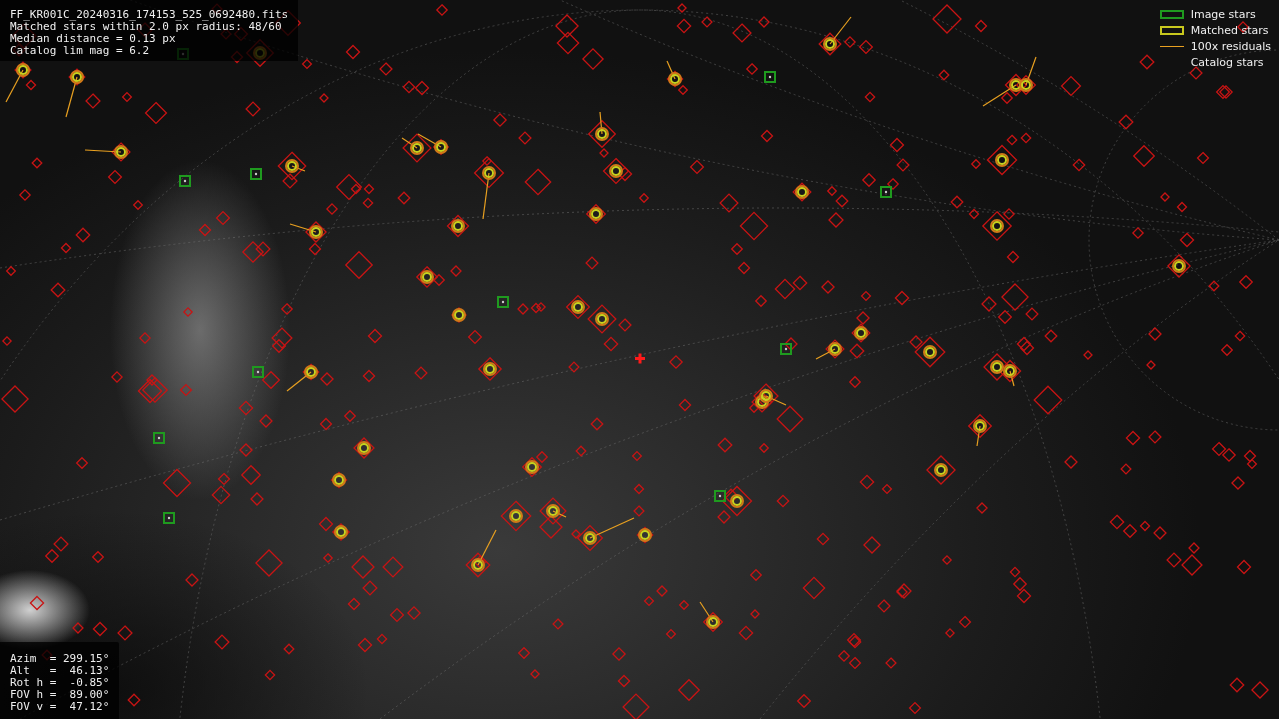 Image resolution: width=1279 pixels, height=719 pixels. Describe the element at coordinates (146, 27) in the screenshot. I see `info-line: Matched stars within 2.0 px radius: 48/60` at that location.